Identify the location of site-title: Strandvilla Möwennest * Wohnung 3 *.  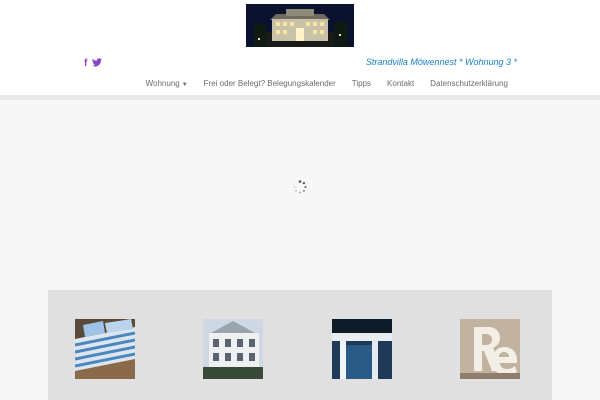
(441, 62).